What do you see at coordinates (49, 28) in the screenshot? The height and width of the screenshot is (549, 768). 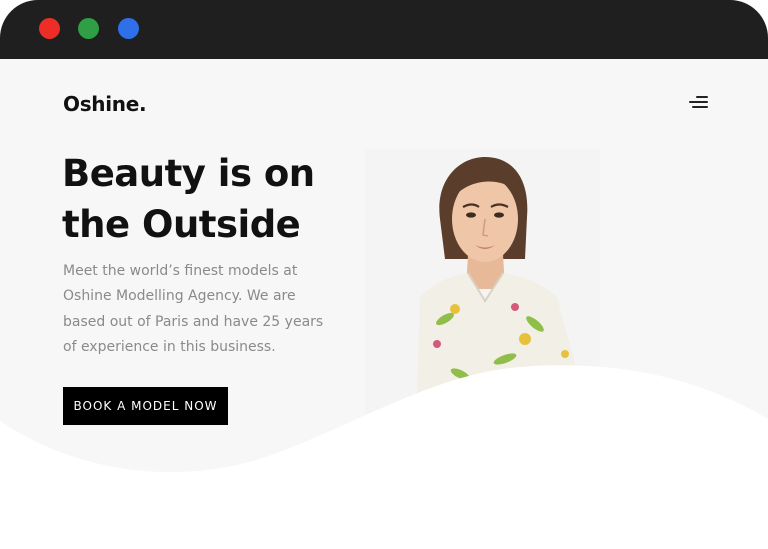 I see `close-window-button` at bounding box center [49, 28].